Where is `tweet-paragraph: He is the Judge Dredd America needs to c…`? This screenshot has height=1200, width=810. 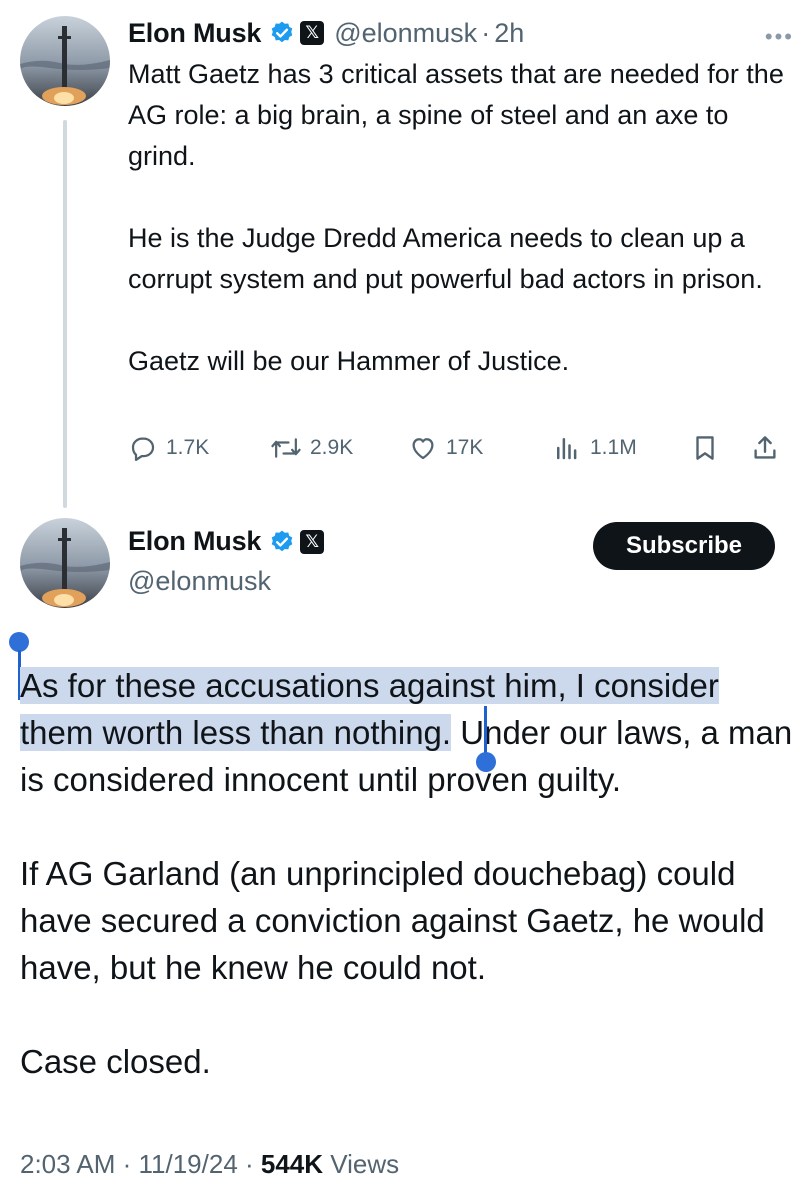
tweet-paragraph: He is the Judge Dredd America needs to c… is located at coordinates (445, 258).